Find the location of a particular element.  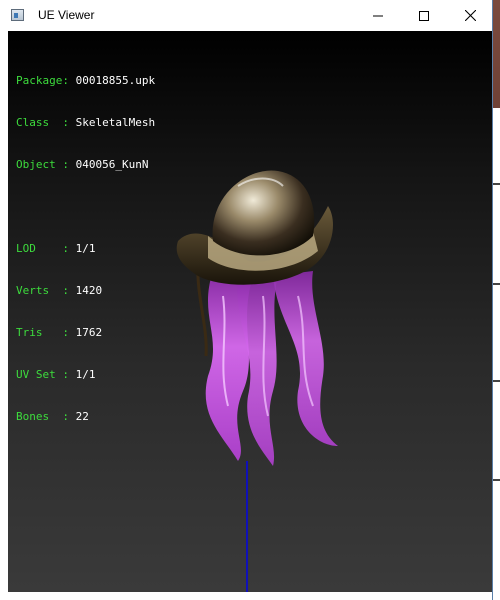

info-bones-row: Bones : 22 is located at coordinates (85, 417).